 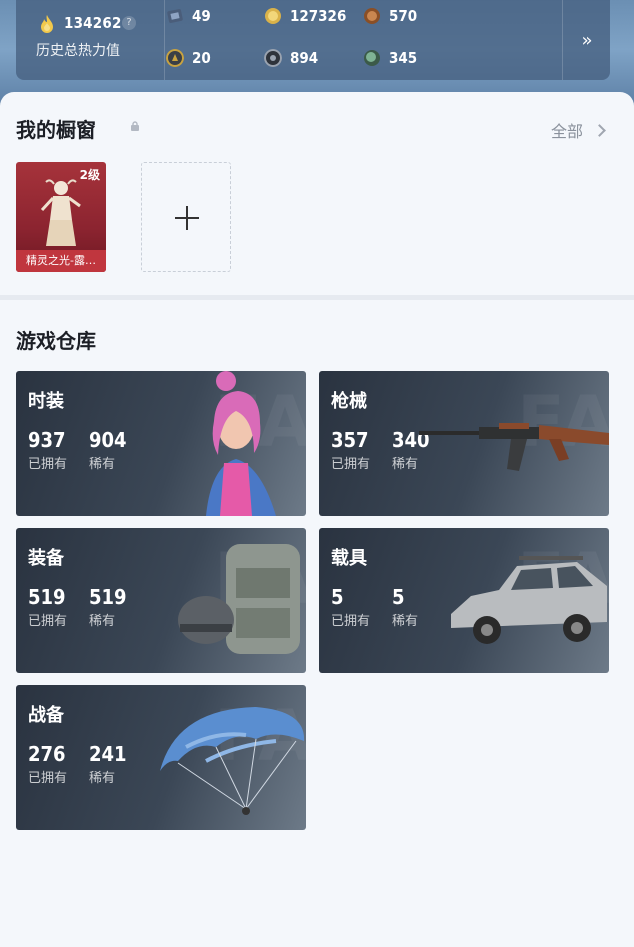 I want to click on currency-ticket: 49, so click(x=188, y=16).